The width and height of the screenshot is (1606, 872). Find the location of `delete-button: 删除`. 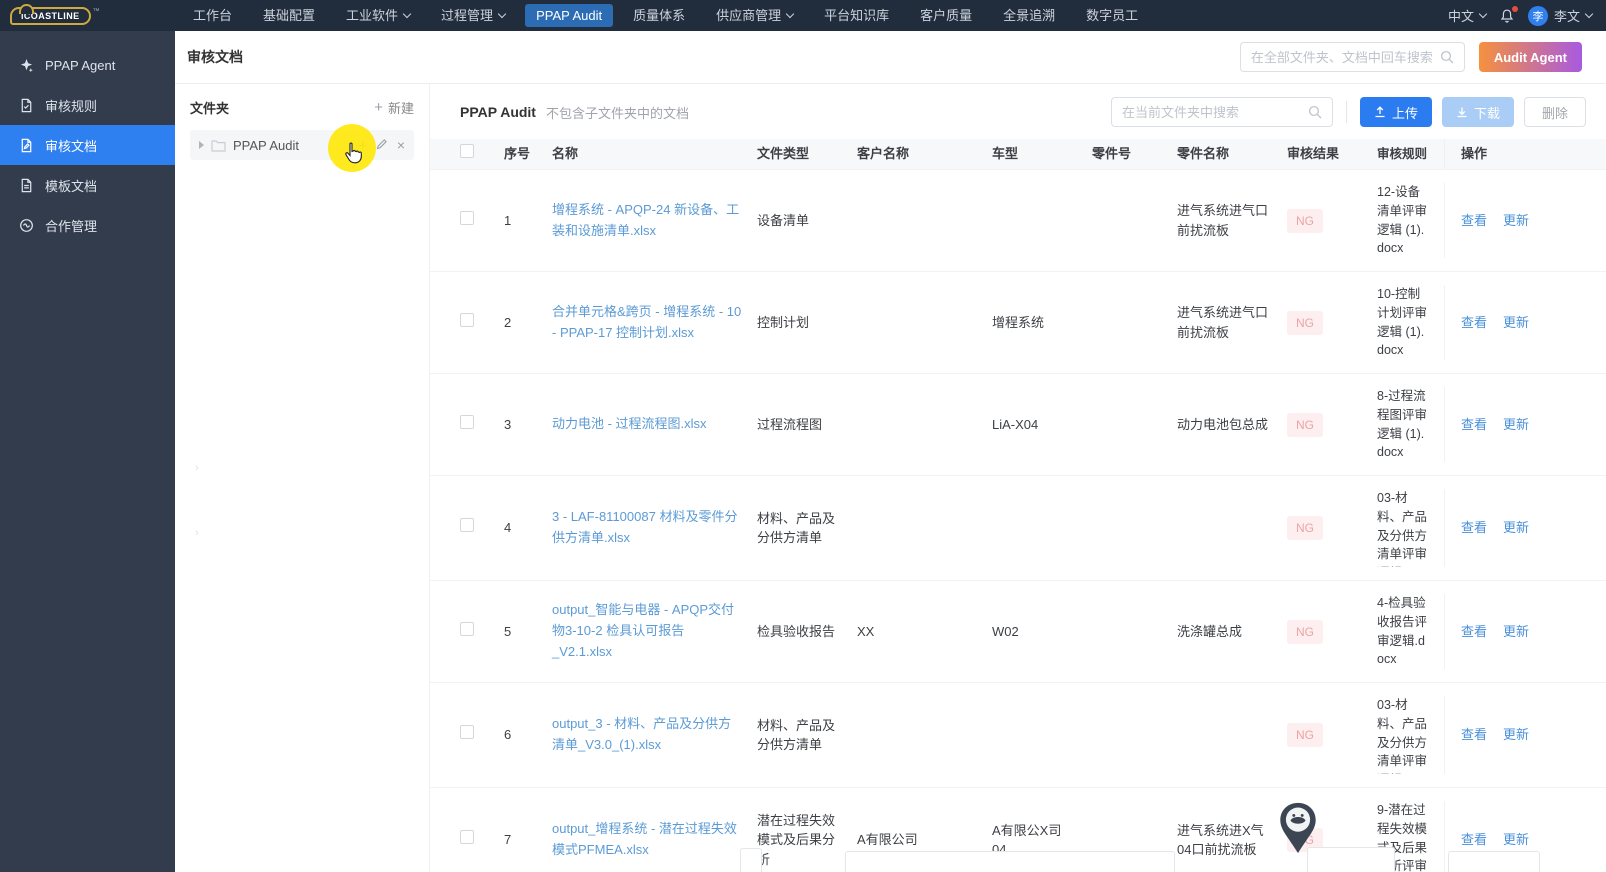

delete-button: 删除 is located at coordinates (1554, 112).